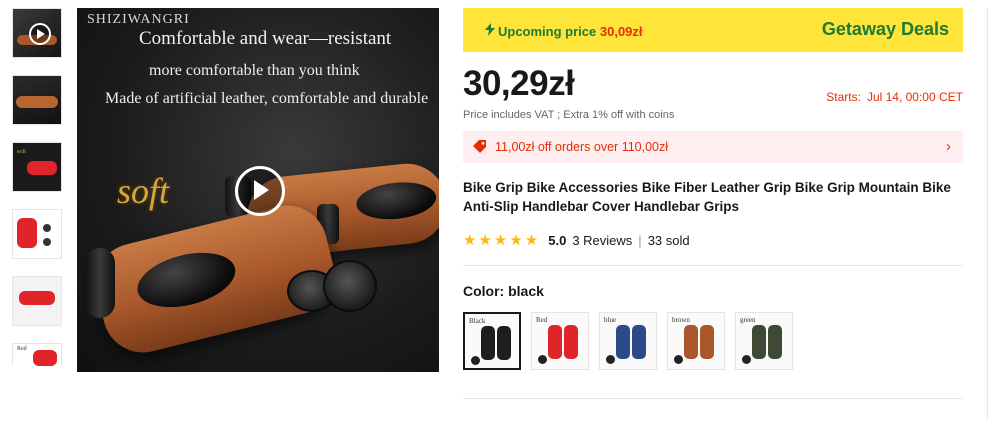 This screenshot has height=428, width=1000. What do you see at coordinates (668, 240) in the screenshot?
I see `sold-count: 33 sold` at bounding box center [668, 240].